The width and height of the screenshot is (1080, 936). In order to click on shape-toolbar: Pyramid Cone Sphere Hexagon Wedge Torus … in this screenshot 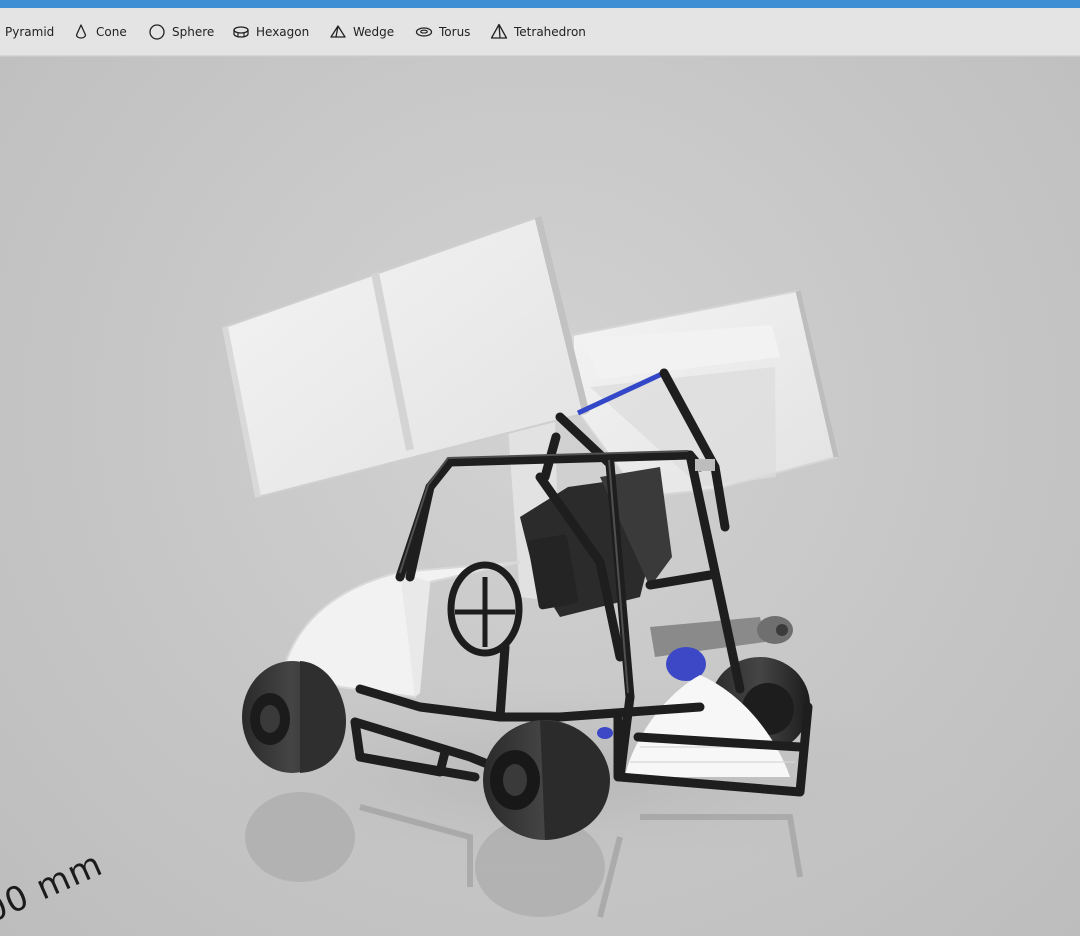, I will do `click(540, 32)`.